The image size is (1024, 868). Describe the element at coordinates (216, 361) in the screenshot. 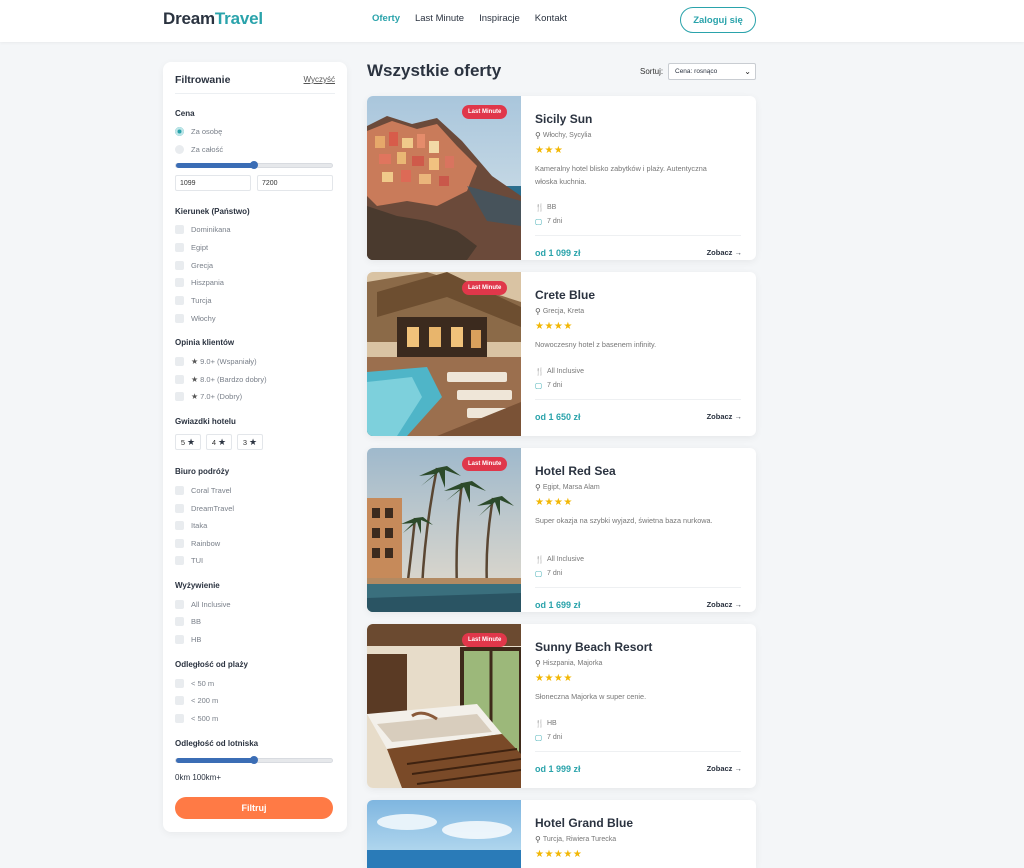

I see `rating-option: ★ 9.0+ (Wspaniały)` at that location.